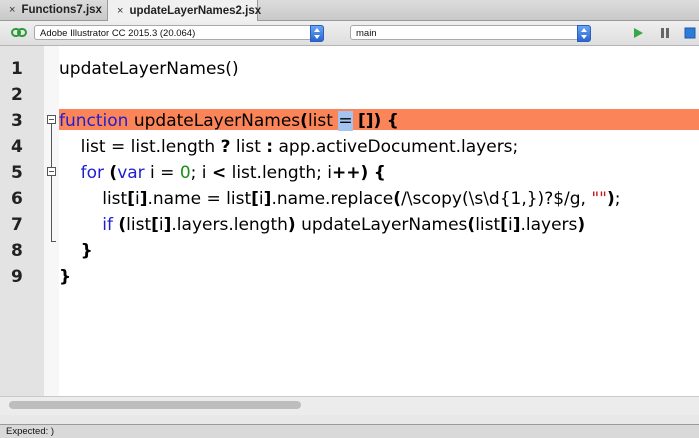 This screenshot has width=699, height=438. Describe the element at coordinates (19, 32) in the screenshot. I see `link-icon` at that location.